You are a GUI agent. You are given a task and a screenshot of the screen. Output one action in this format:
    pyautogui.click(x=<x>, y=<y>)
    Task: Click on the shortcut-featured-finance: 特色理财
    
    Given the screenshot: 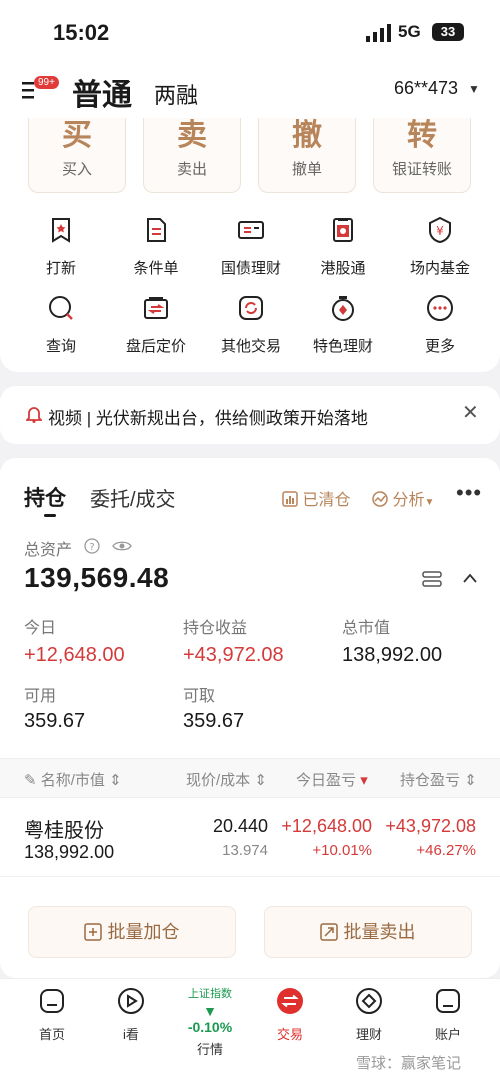 What is the action you would take?
    pyautogui.click(x=343, y=325)
    